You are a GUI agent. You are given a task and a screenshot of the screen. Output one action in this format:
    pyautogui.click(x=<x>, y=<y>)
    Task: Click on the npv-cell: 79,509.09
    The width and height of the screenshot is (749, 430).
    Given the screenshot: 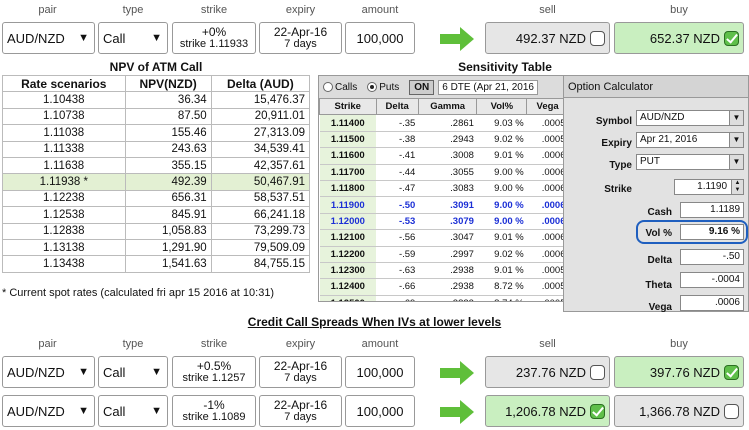 What is the action you would take?
    pyautogui.click(x=260, y=247)
    